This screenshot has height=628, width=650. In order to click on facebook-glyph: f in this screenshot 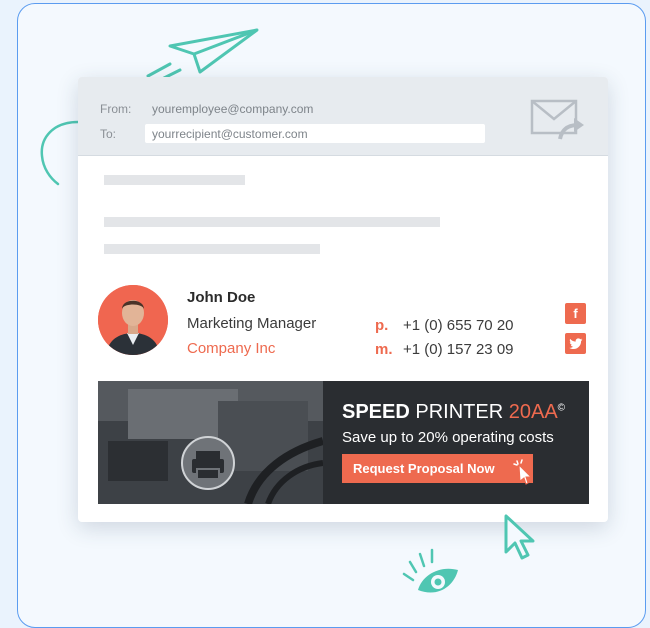, I will do `click(575, 313)`.